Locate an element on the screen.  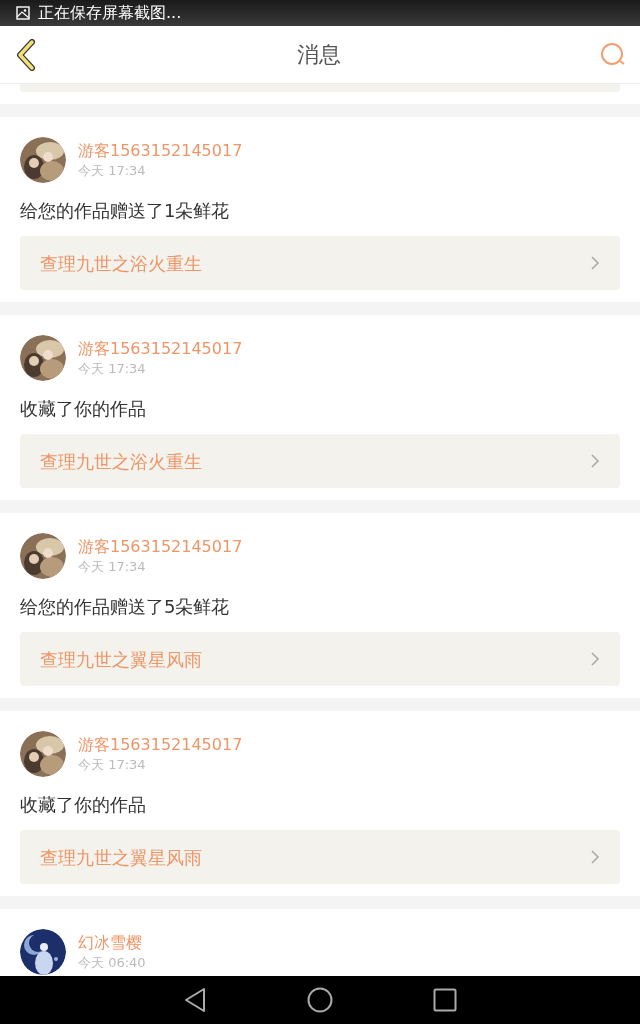
user-name: 幻冰雪樱 is located at coordinates (112, 943).